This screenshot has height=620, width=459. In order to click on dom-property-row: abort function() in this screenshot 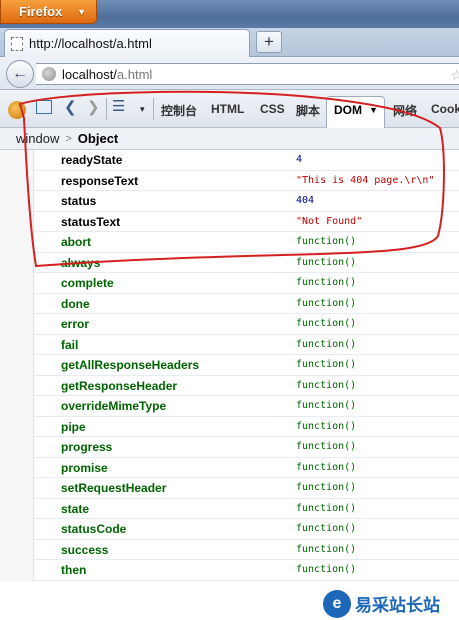, I will do `click(246, 242)`.